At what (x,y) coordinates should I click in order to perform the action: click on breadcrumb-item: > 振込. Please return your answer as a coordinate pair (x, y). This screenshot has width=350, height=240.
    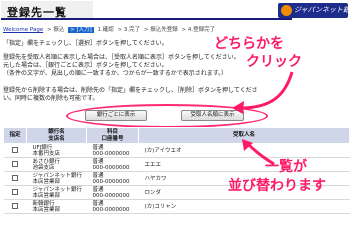
    Looking at the image, I should click on (55, 30).